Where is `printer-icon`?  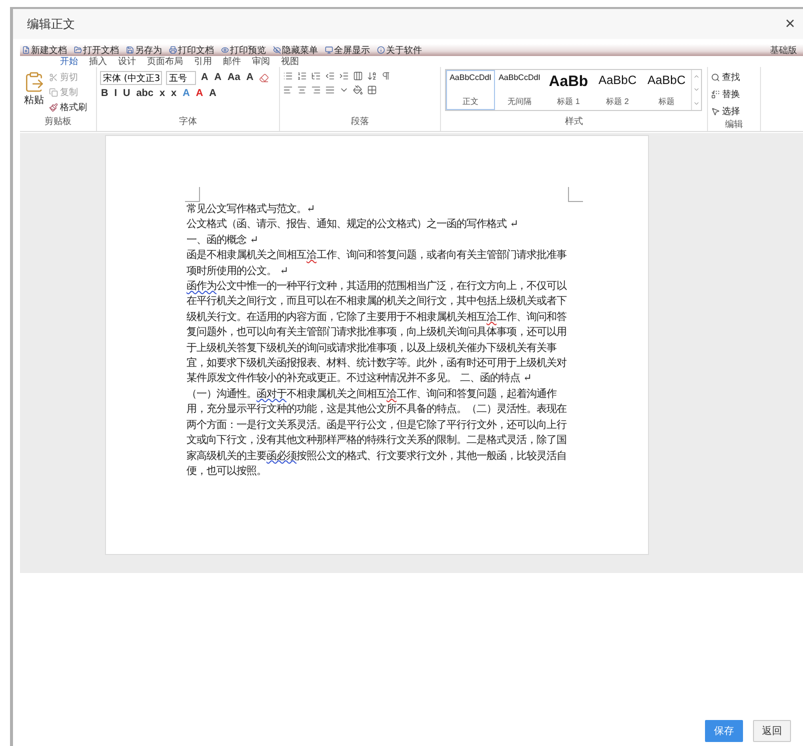 printer-icon is located at coordinates (173, 50).